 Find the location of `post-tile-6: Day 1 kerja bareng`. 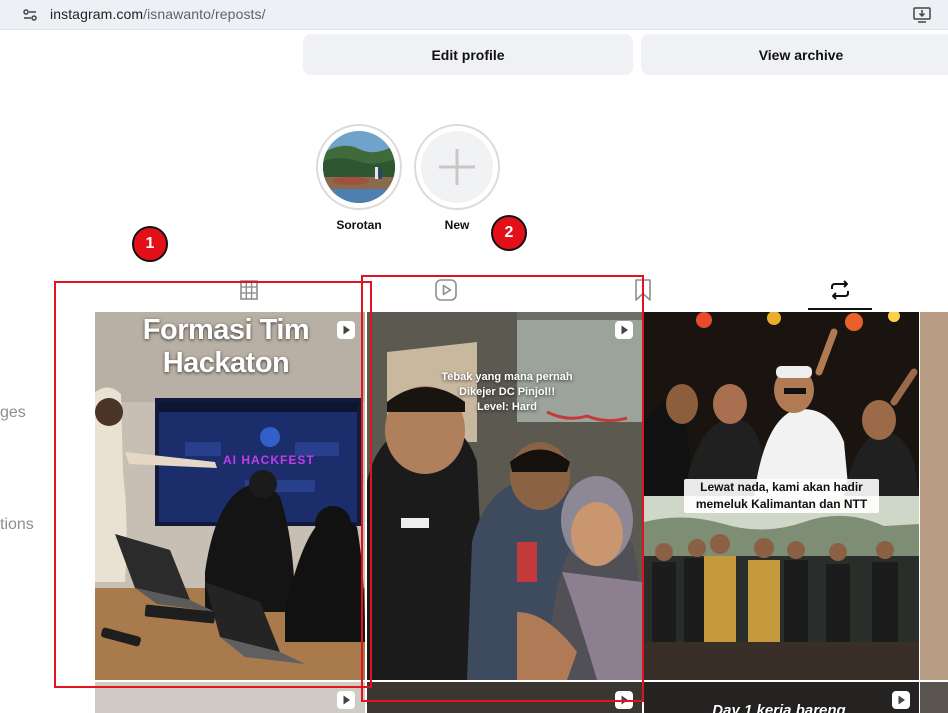

post-tile-6: Day 1 kerja bareng is located at coordinates (781, 697).